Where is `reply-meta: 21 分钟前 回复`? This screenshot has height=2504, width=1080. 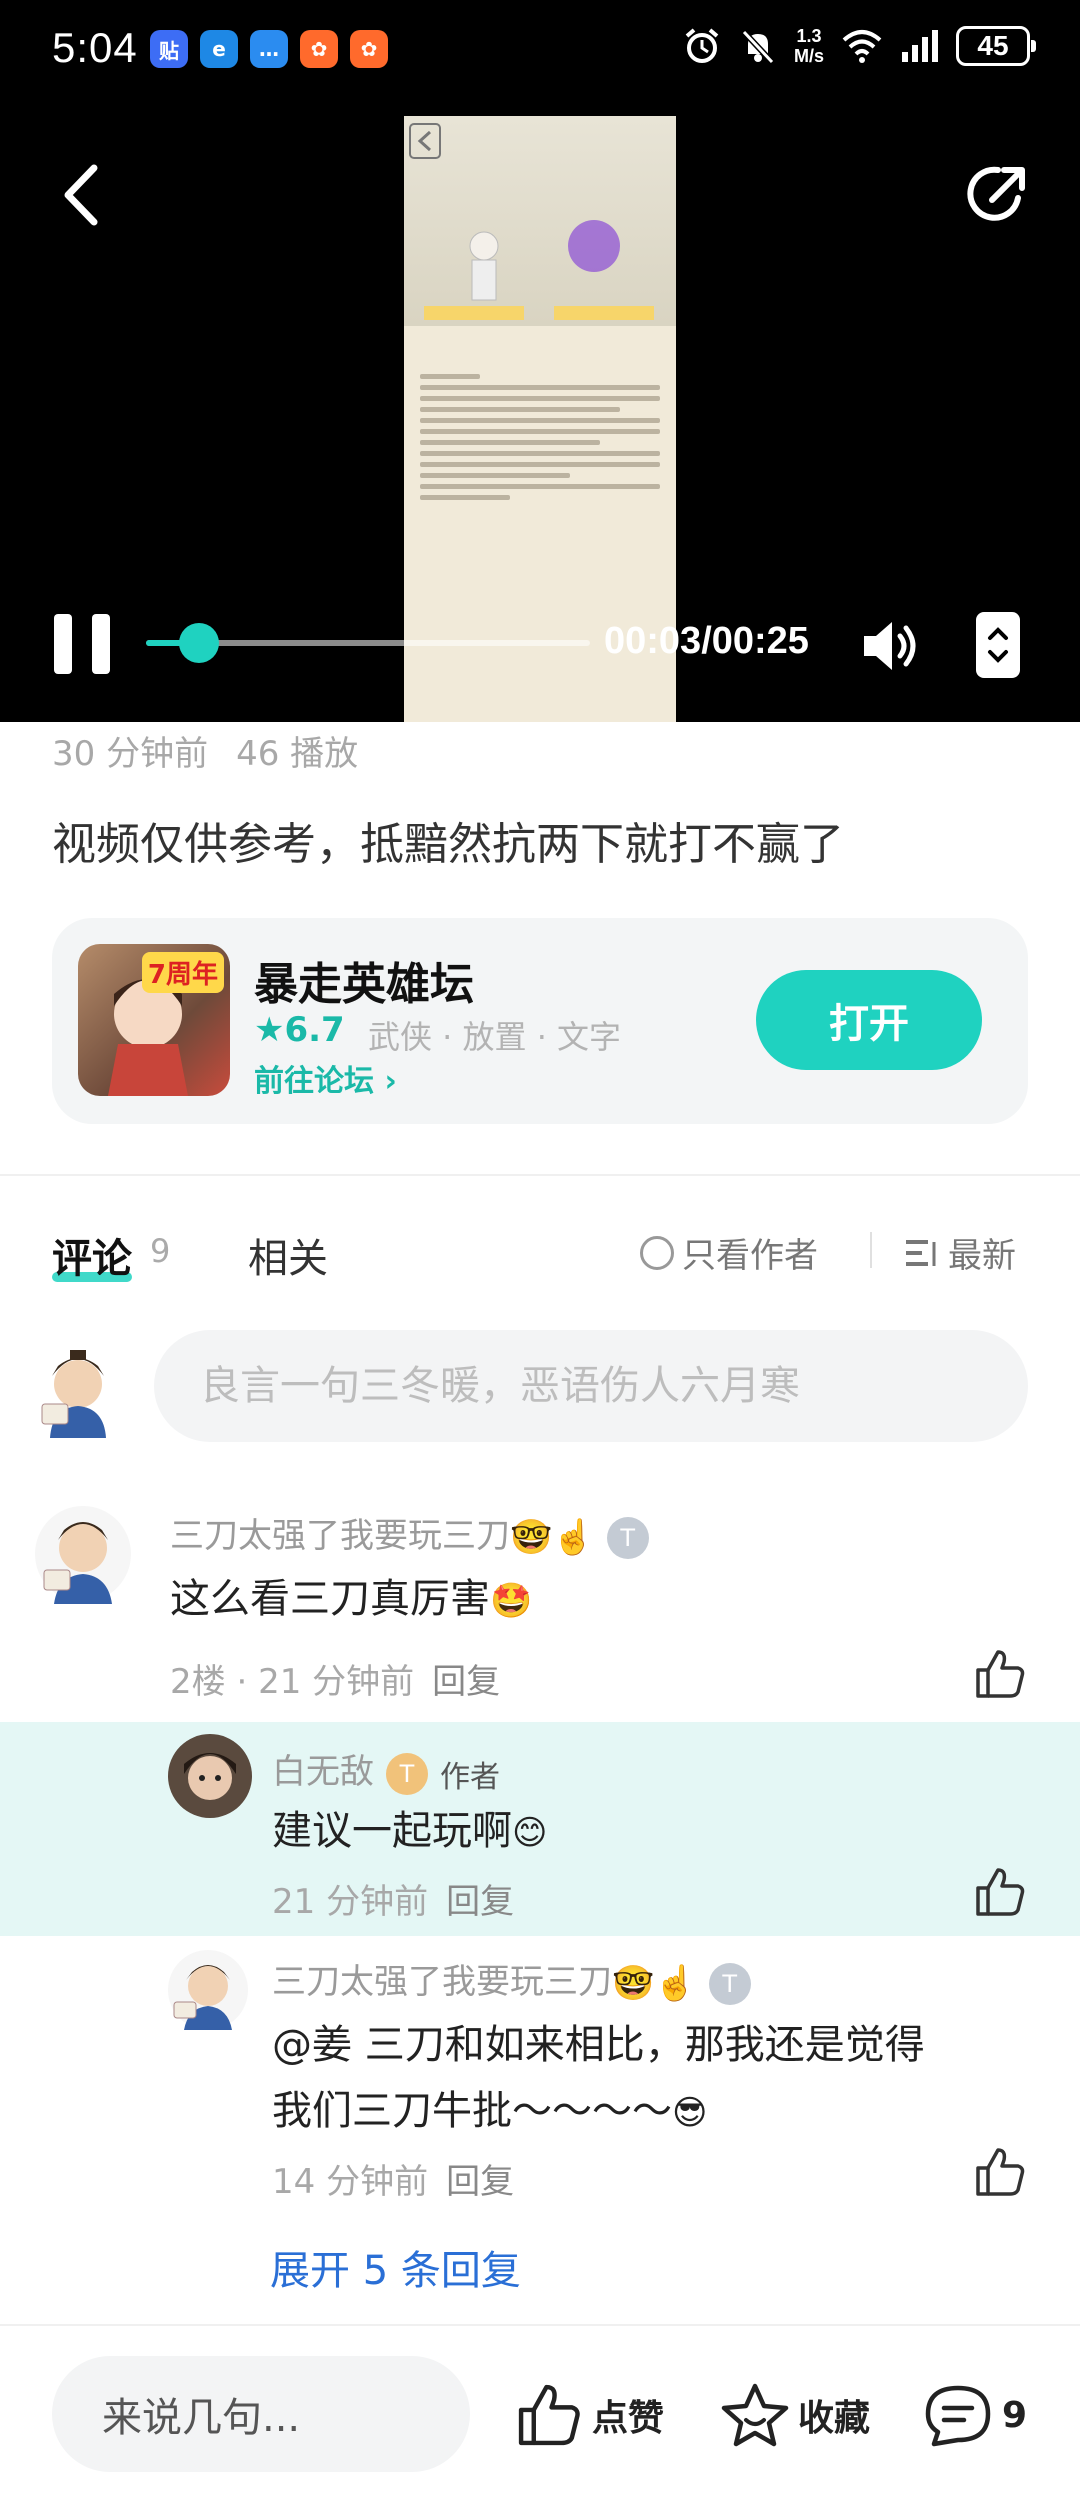
reply-meta: 21 分钟前 回复 is located at coordinates (393, 1898).